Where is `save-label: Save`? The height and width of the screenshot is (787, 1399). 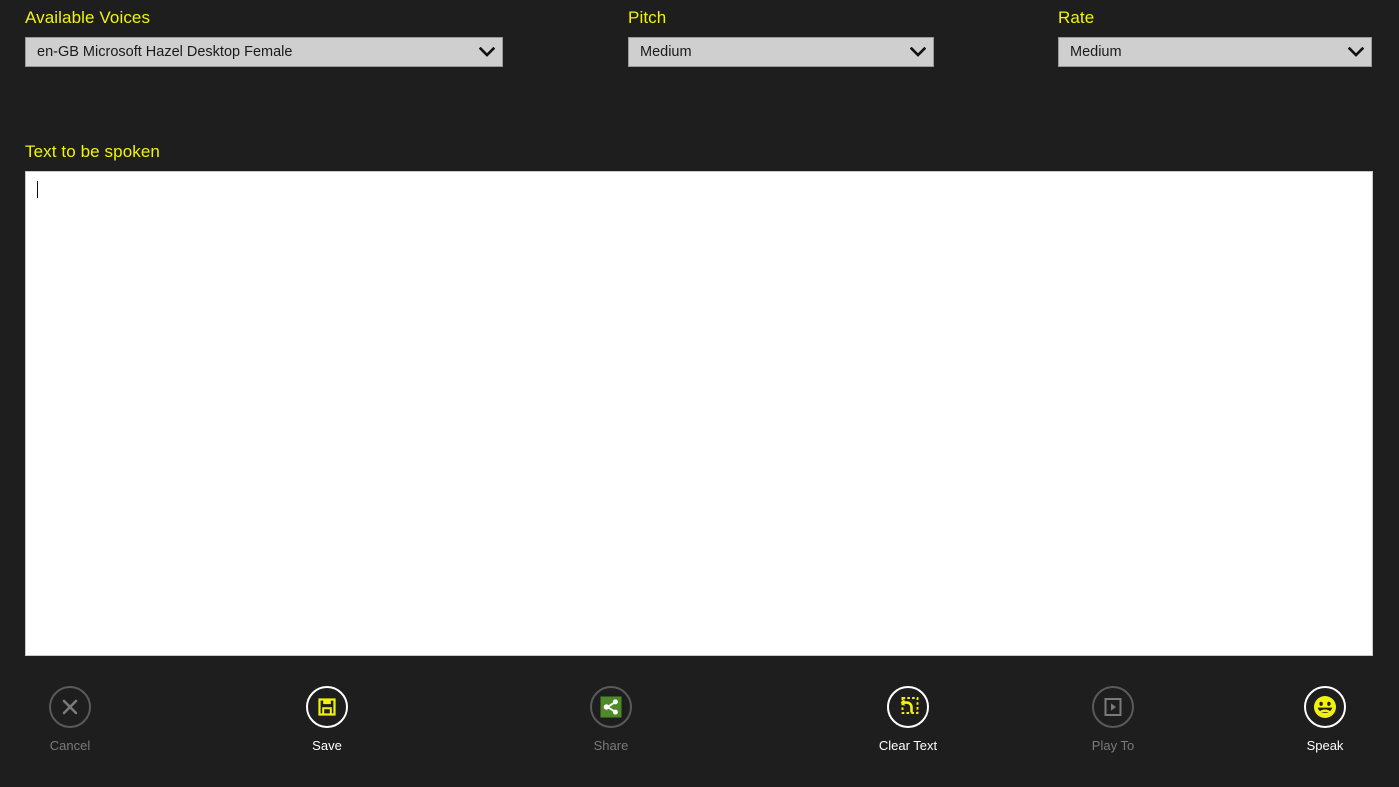
save-label: Save is located at coordinates (327, 745).